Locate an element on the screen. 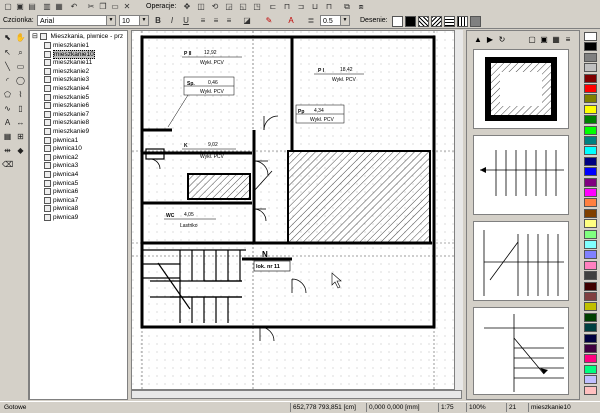  symbol-thumb-stairs-landing is located at coordinates (521, 351).